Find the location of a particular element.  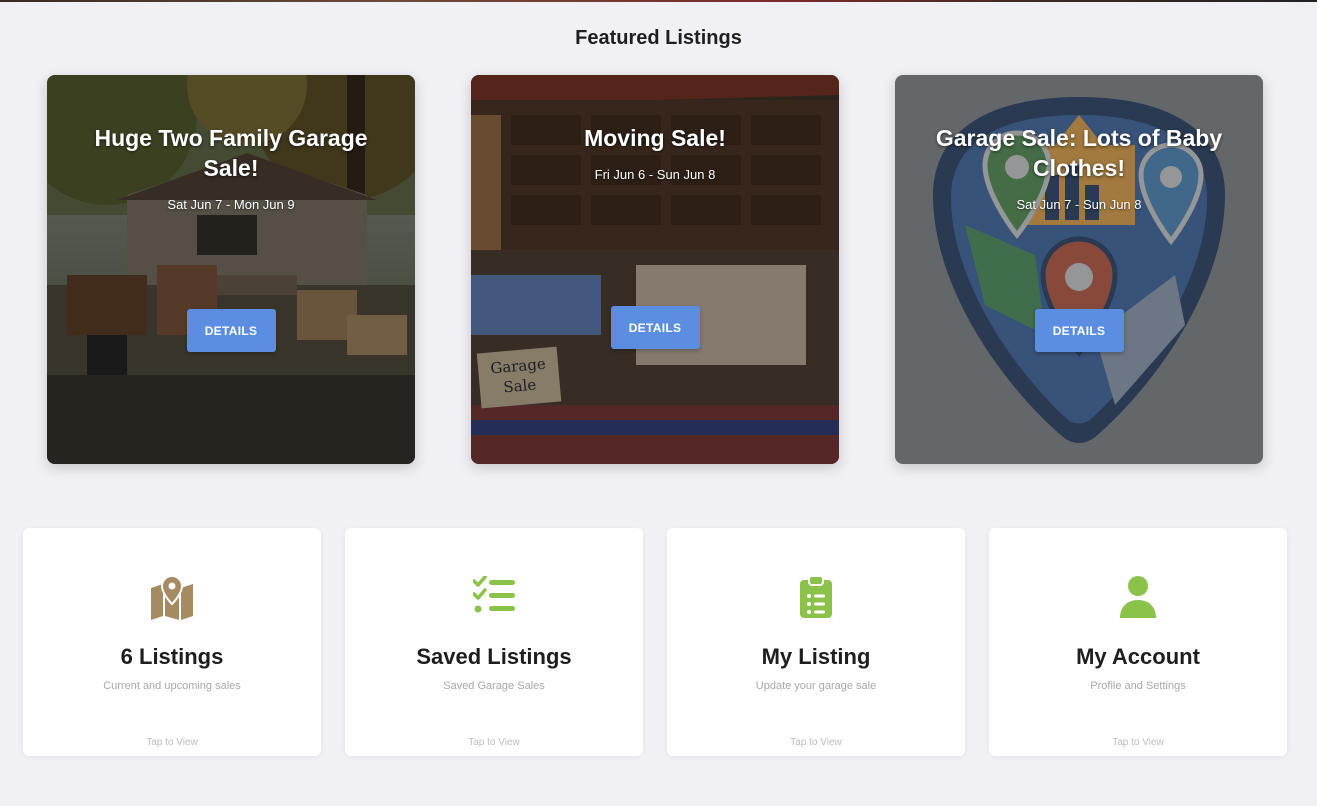

featured-dates: Fri Jun 6 - Sun Jun 8 is located at coordinates (655, 174).